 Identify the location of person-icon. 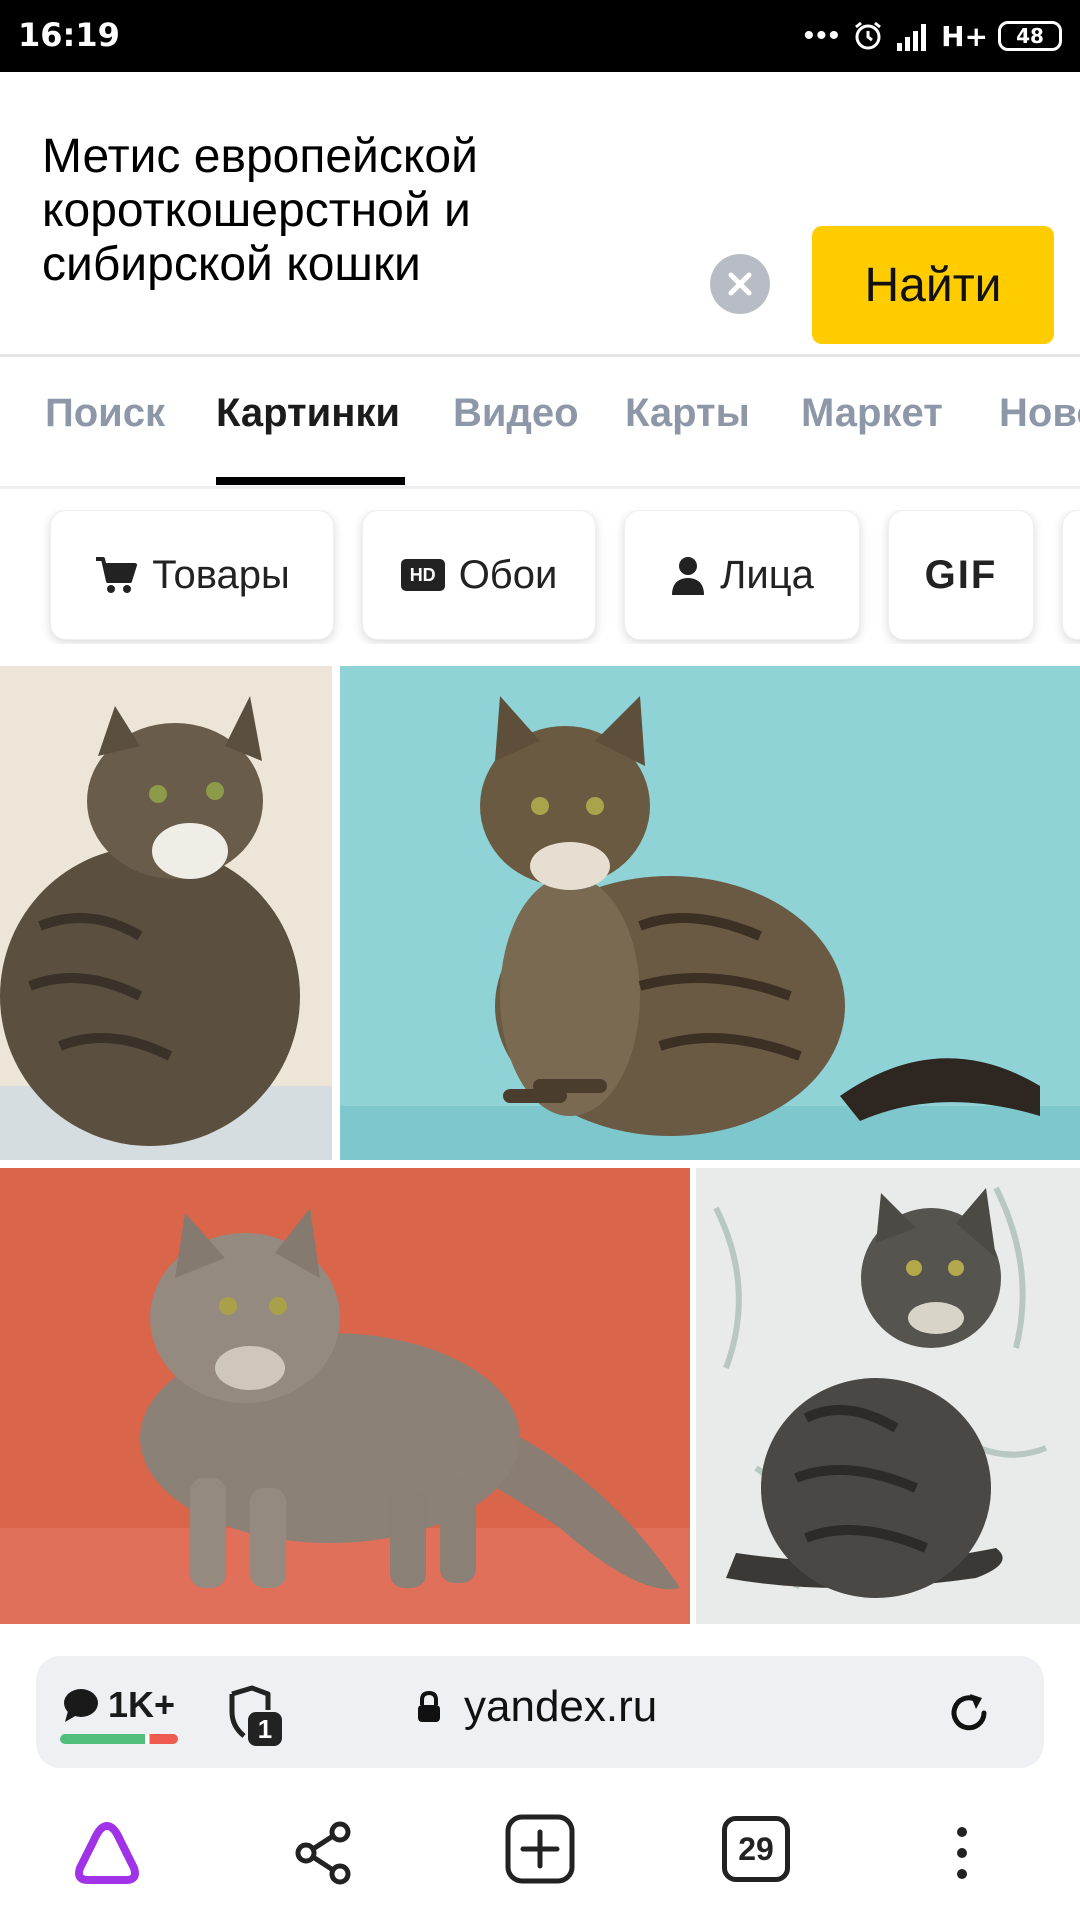
(688, 576).